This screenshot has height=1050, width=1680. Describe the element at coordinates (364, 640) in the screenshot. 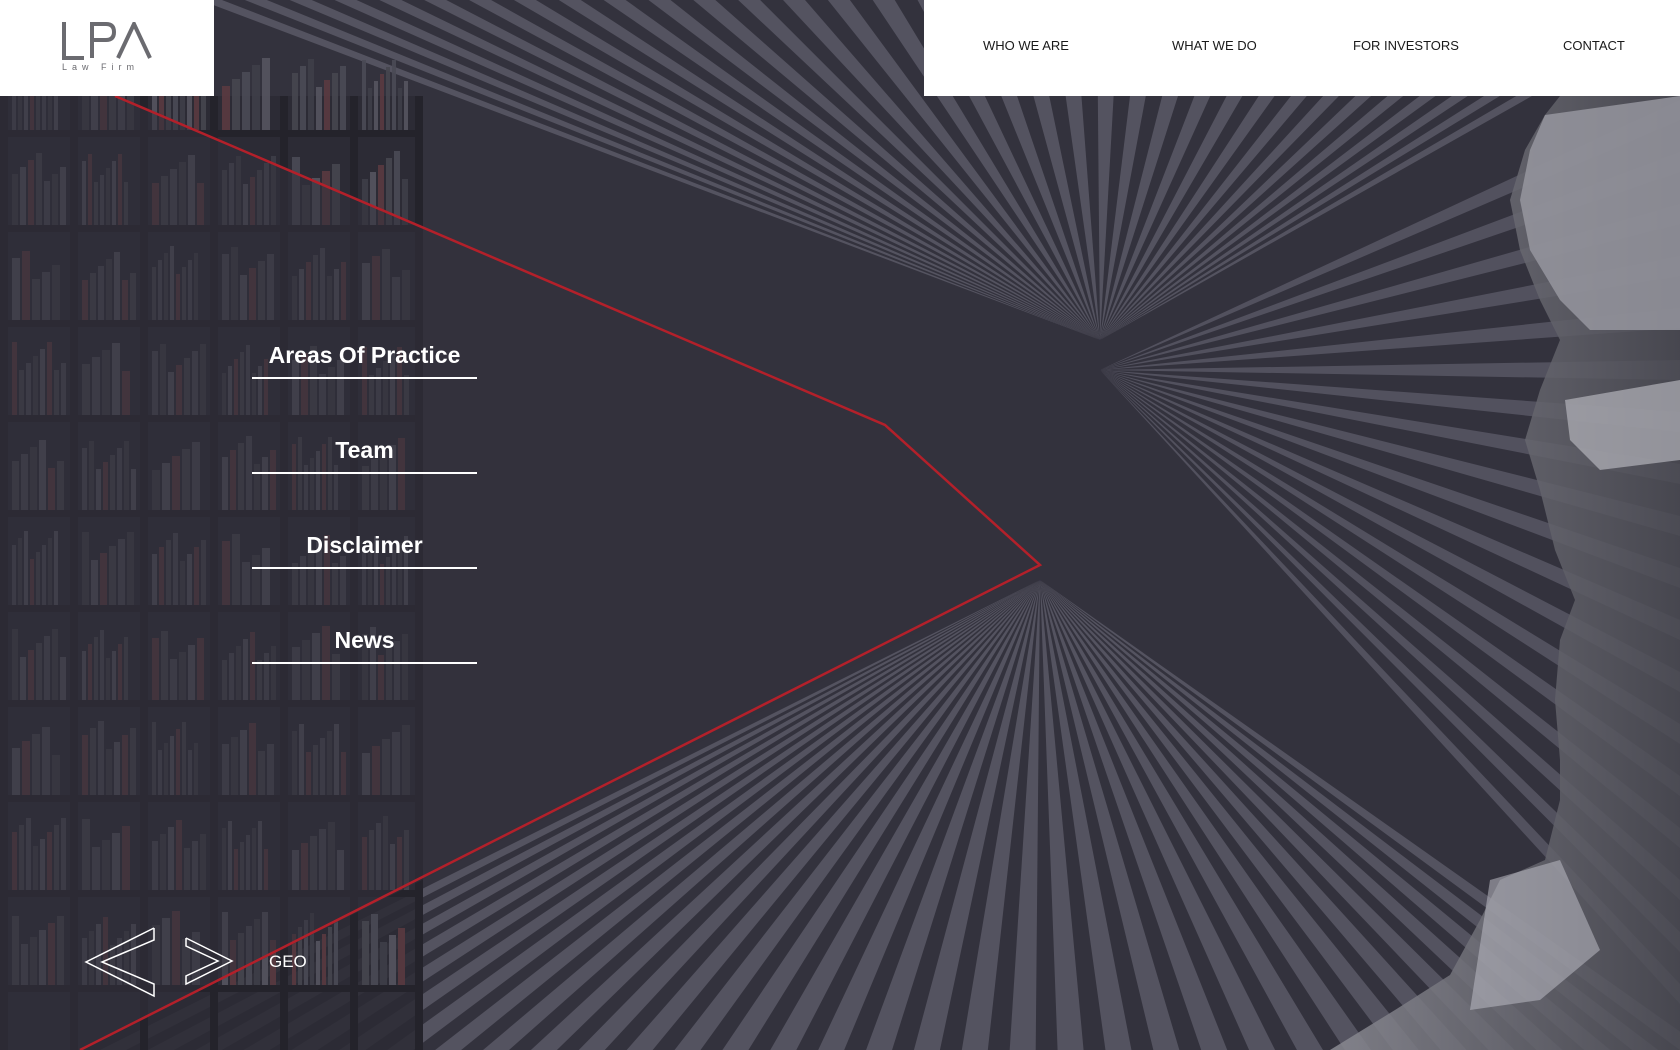

I see `menu-item-label: News` at that location.